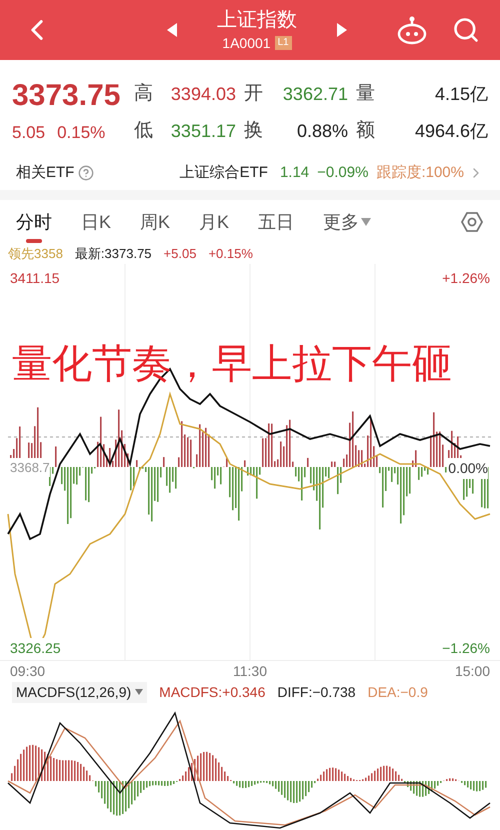 The image size is (500, 830). What do you see at coordinates (472, 671) in the screenshot?
I see `time-label: 15:00` at bounding box center [472, 671].